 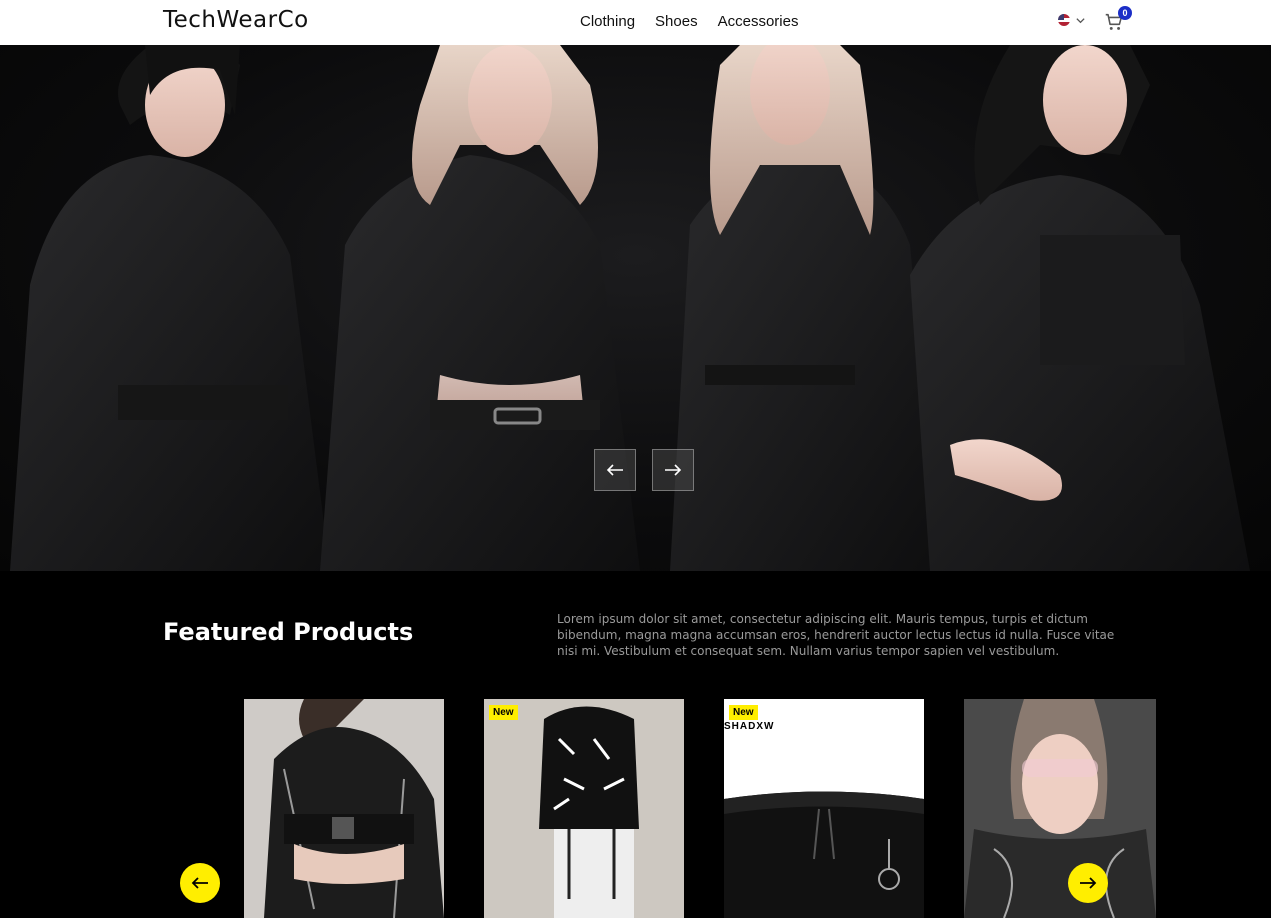 I want to click on nav-item-clothing: Clothing, so click(x=607, y=21).